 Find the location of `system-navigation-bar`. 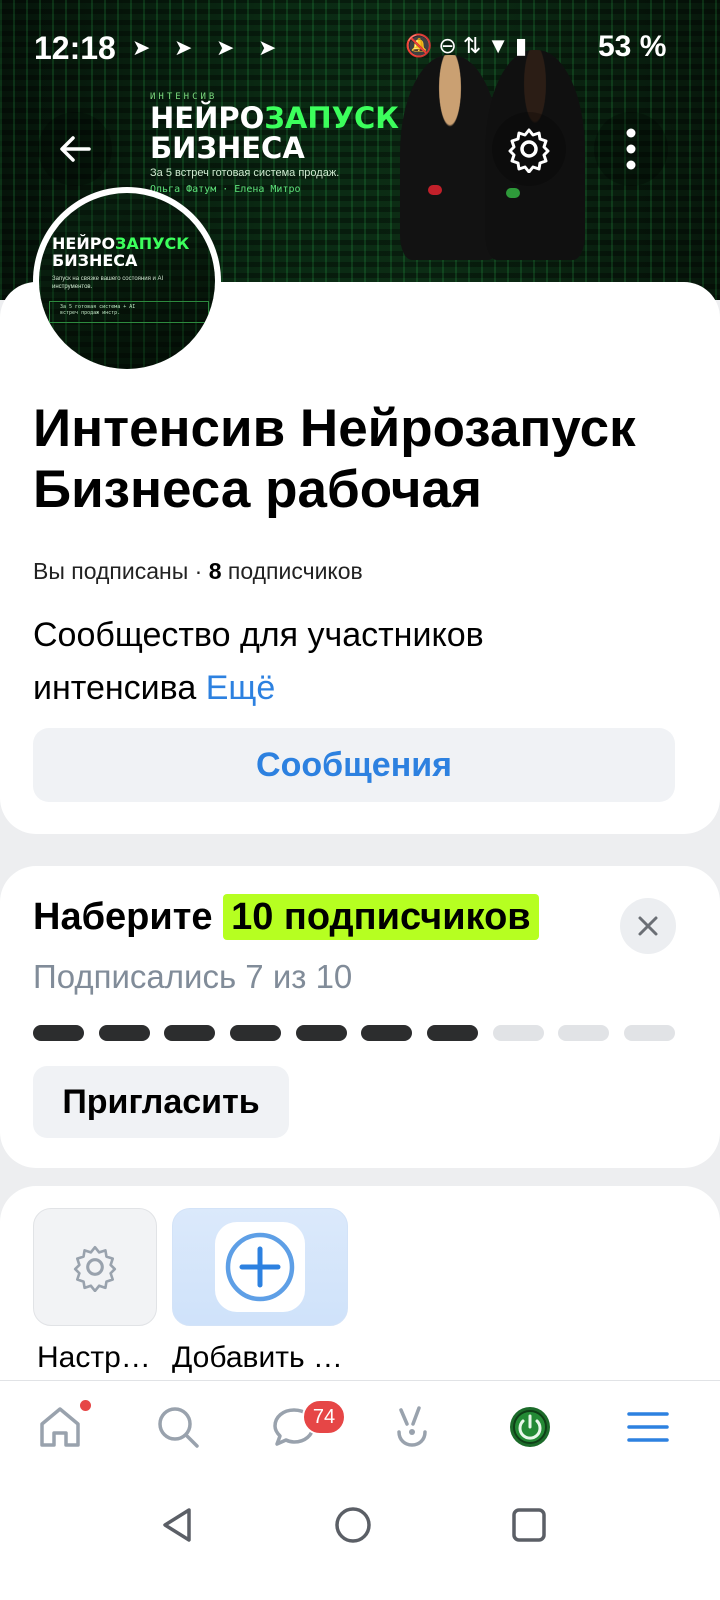

system-navigation-bar is located at coordinates (360, 1535).